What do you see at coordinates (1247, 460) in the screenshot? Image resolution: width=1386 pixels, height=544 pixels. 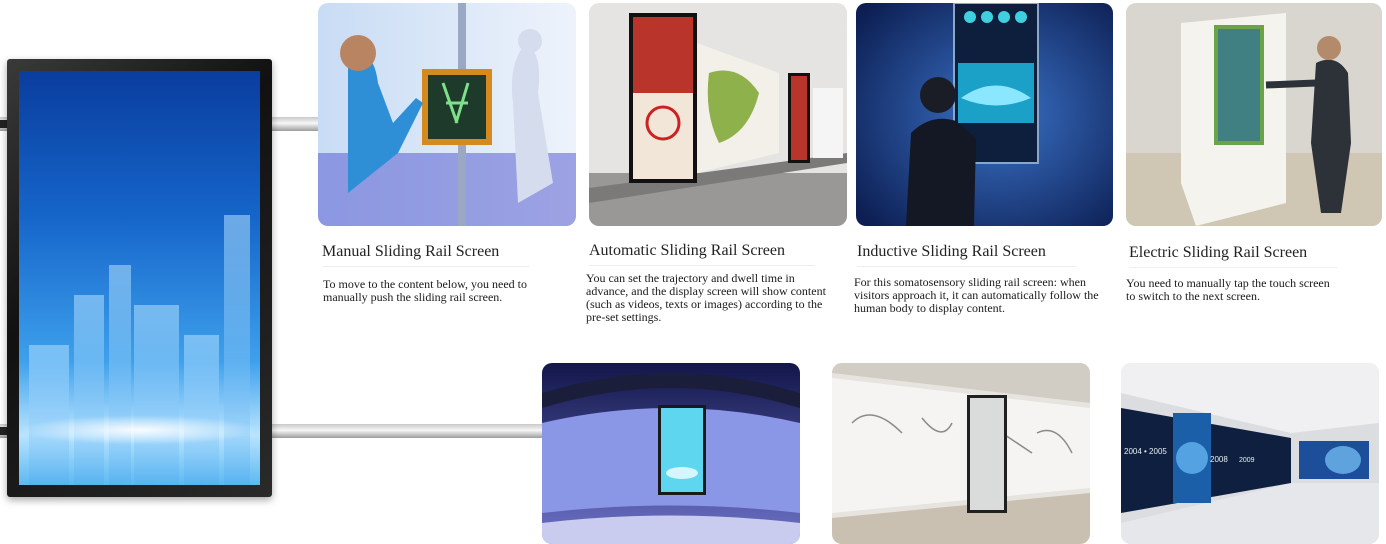 I see `timeline-year-label: 2009` at bounding box center [1247, 460].